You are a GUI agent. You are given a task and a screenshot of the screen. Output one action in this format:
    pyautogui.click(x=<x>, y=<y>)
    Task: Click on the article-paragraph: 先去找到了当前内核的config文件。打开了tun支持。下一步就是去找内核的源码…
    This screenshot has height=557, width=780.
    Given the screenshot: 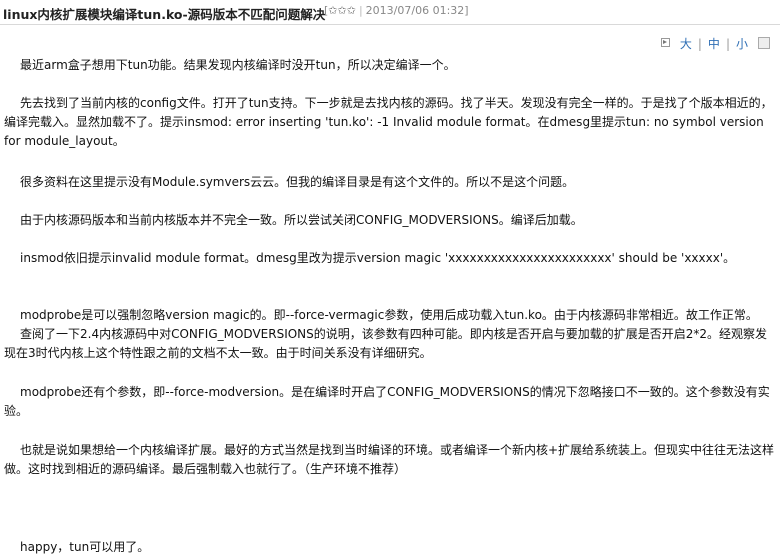 What is the action you would take?
    pyautogui.click(x=388, y=122)
    